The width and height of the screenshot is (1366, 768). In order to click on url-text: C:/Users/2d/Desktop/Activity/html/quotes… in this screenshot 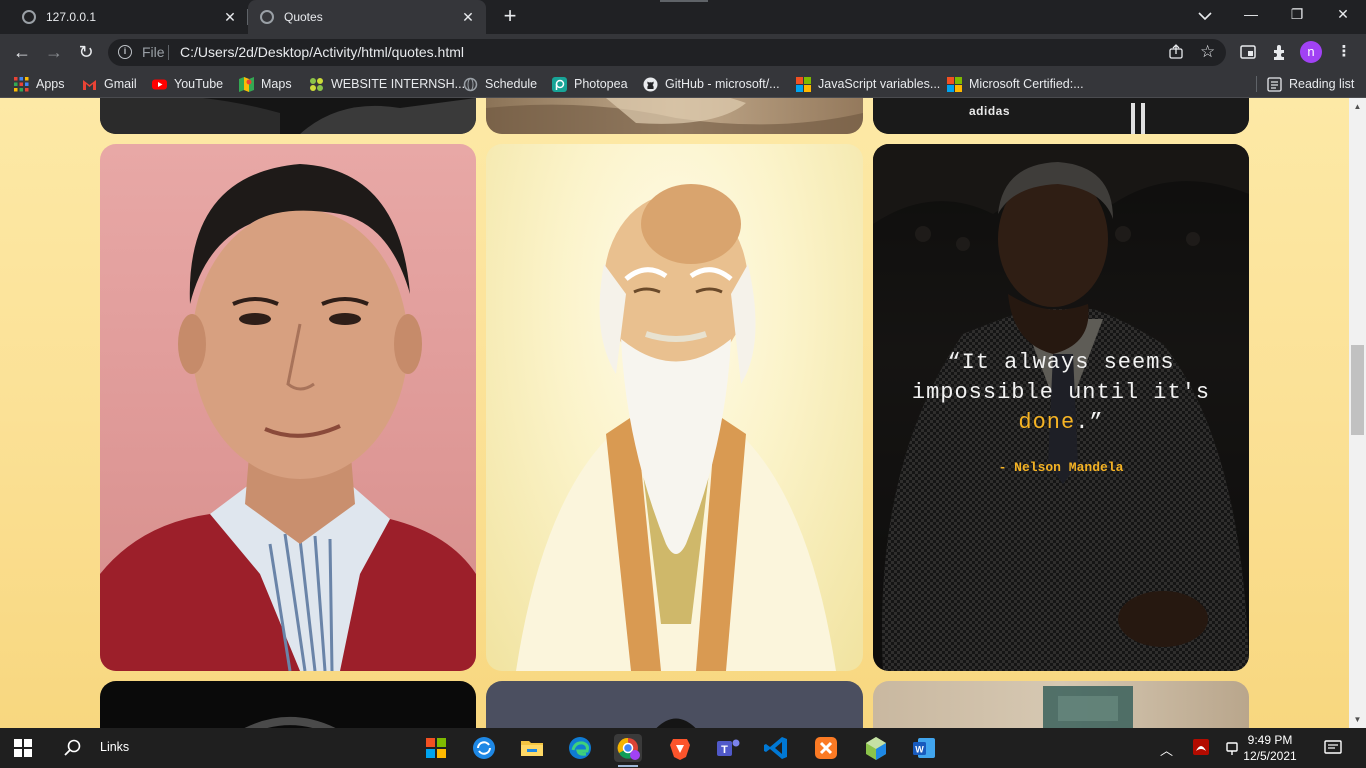, I will do `click(322, 52)`.